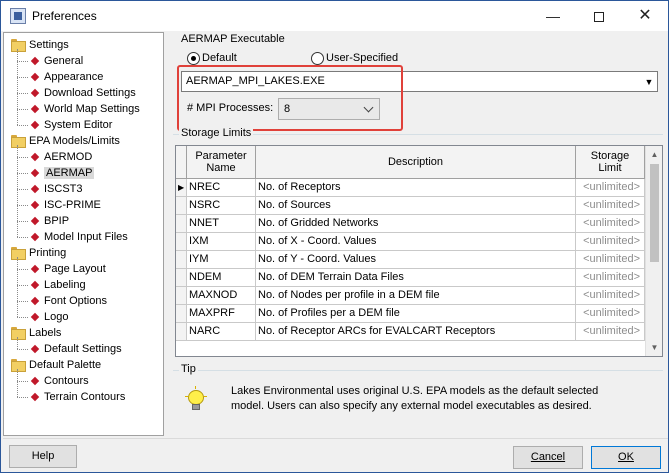  I want to click on close-button: ✕, so click(645, 16).